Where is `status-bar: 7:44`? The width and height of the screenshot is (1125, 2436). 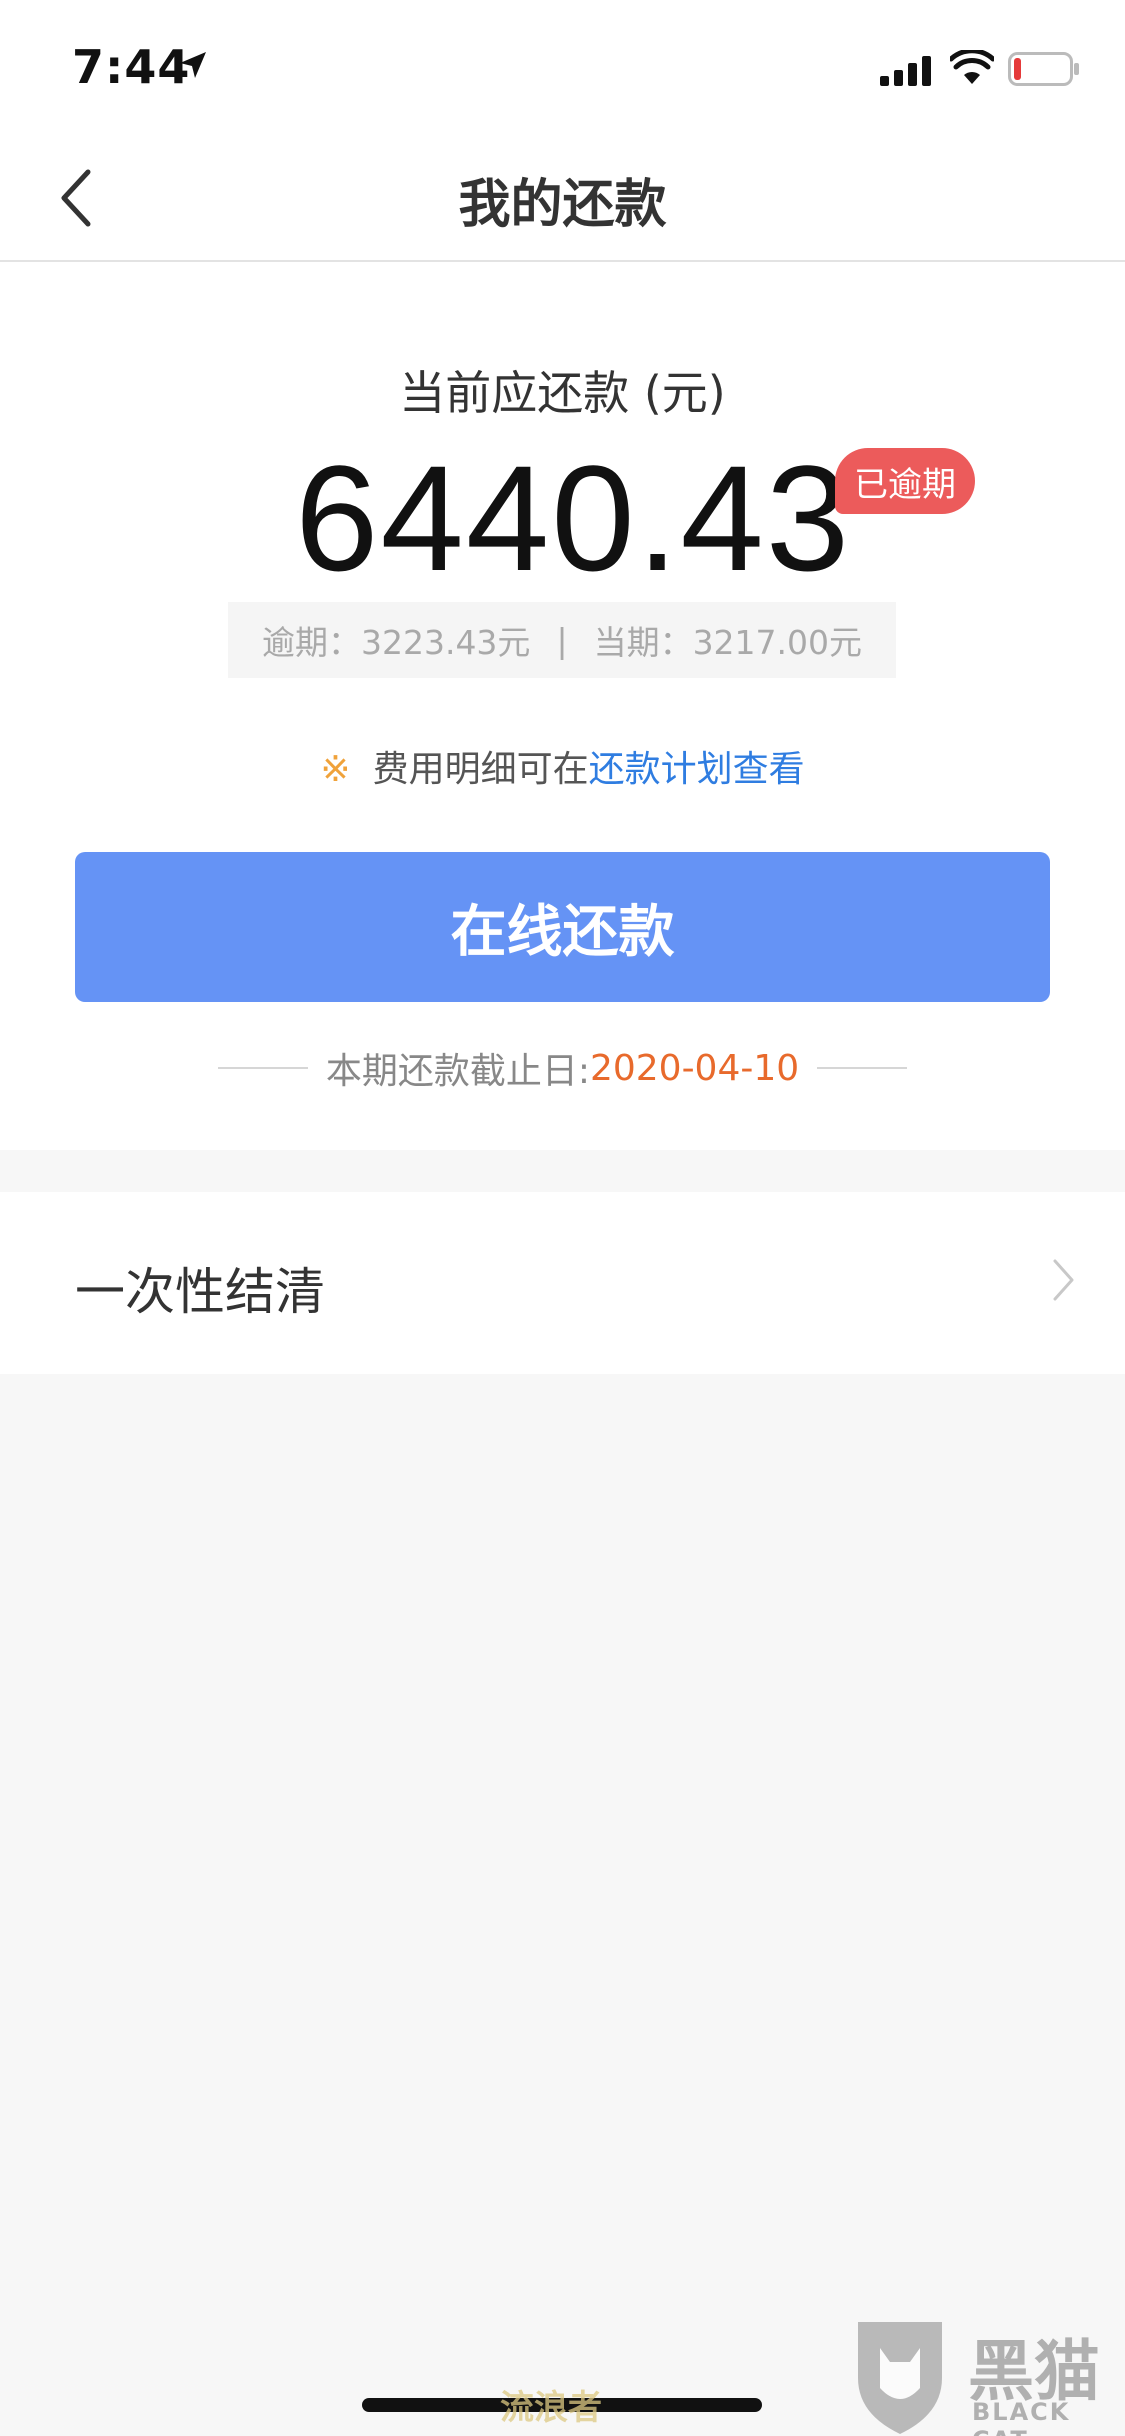
status-bar: 7:44 is located at coordinates (562, 66).